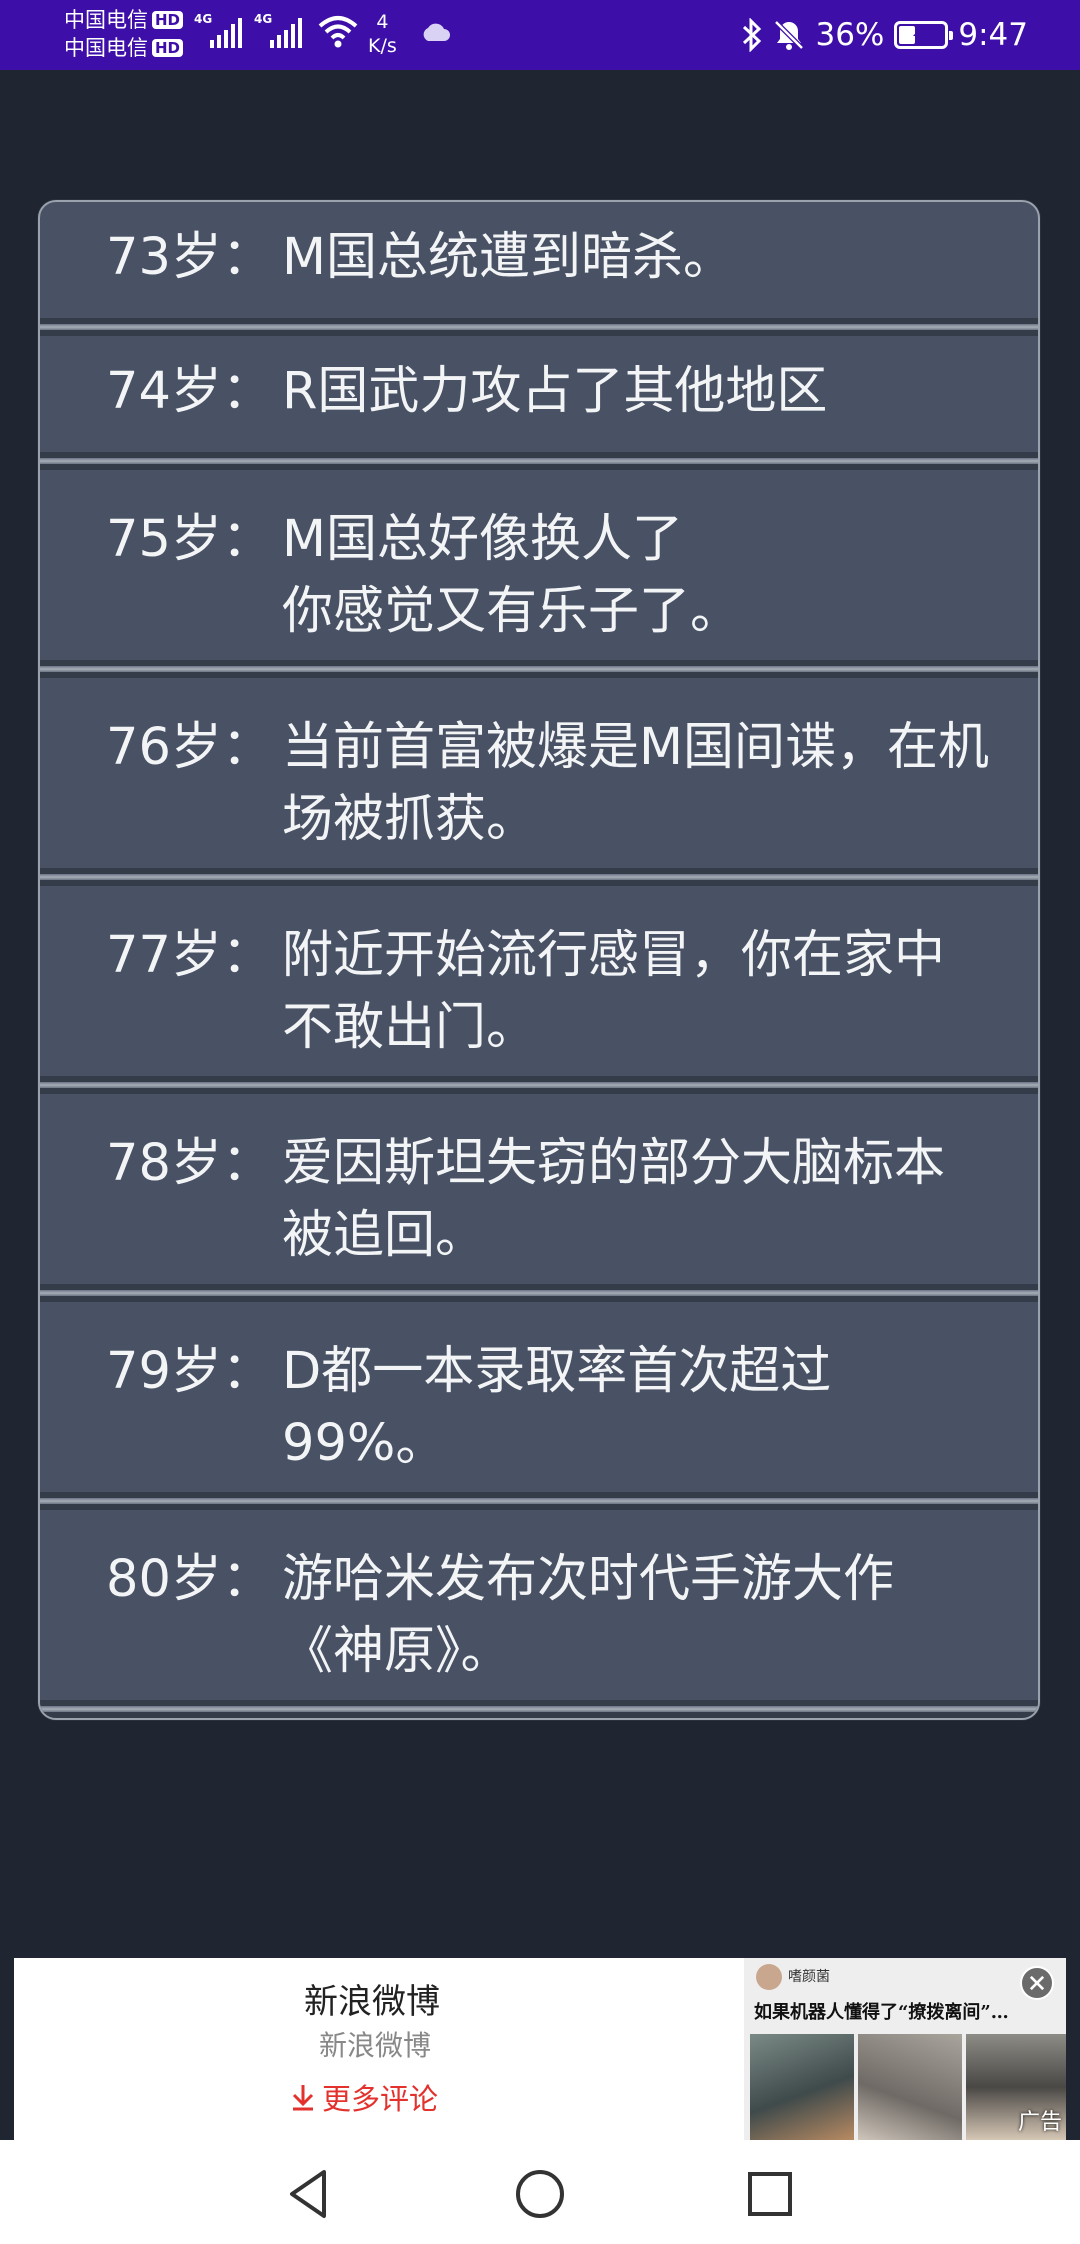  What do you see at coordinates (189, 747) in the screenshot?
I see `age-label: 76岁：` at bounding box center [189, 747].